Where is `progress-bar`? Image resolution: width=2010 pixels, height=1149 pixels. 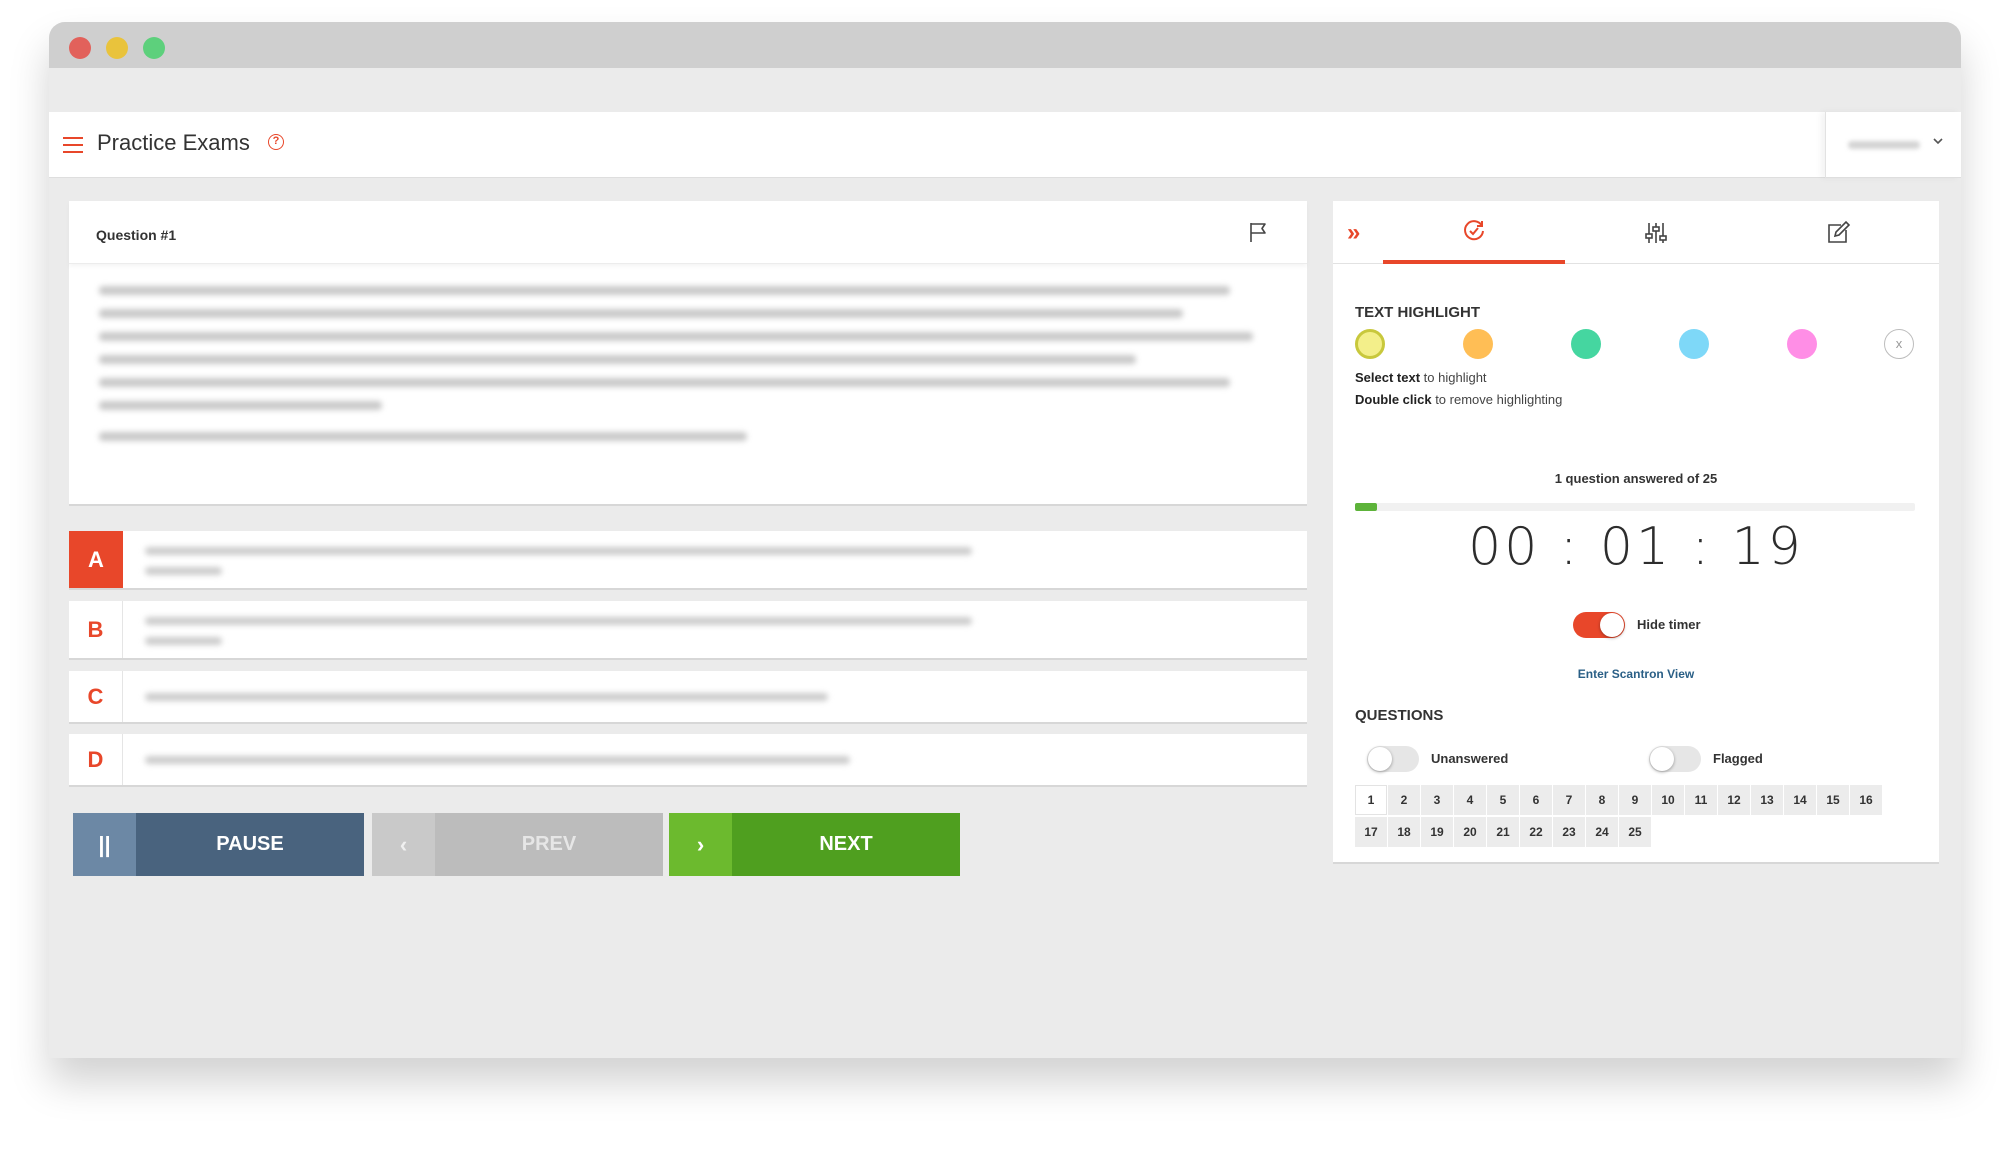
progress-bar is located at coordinates (1635, 507).